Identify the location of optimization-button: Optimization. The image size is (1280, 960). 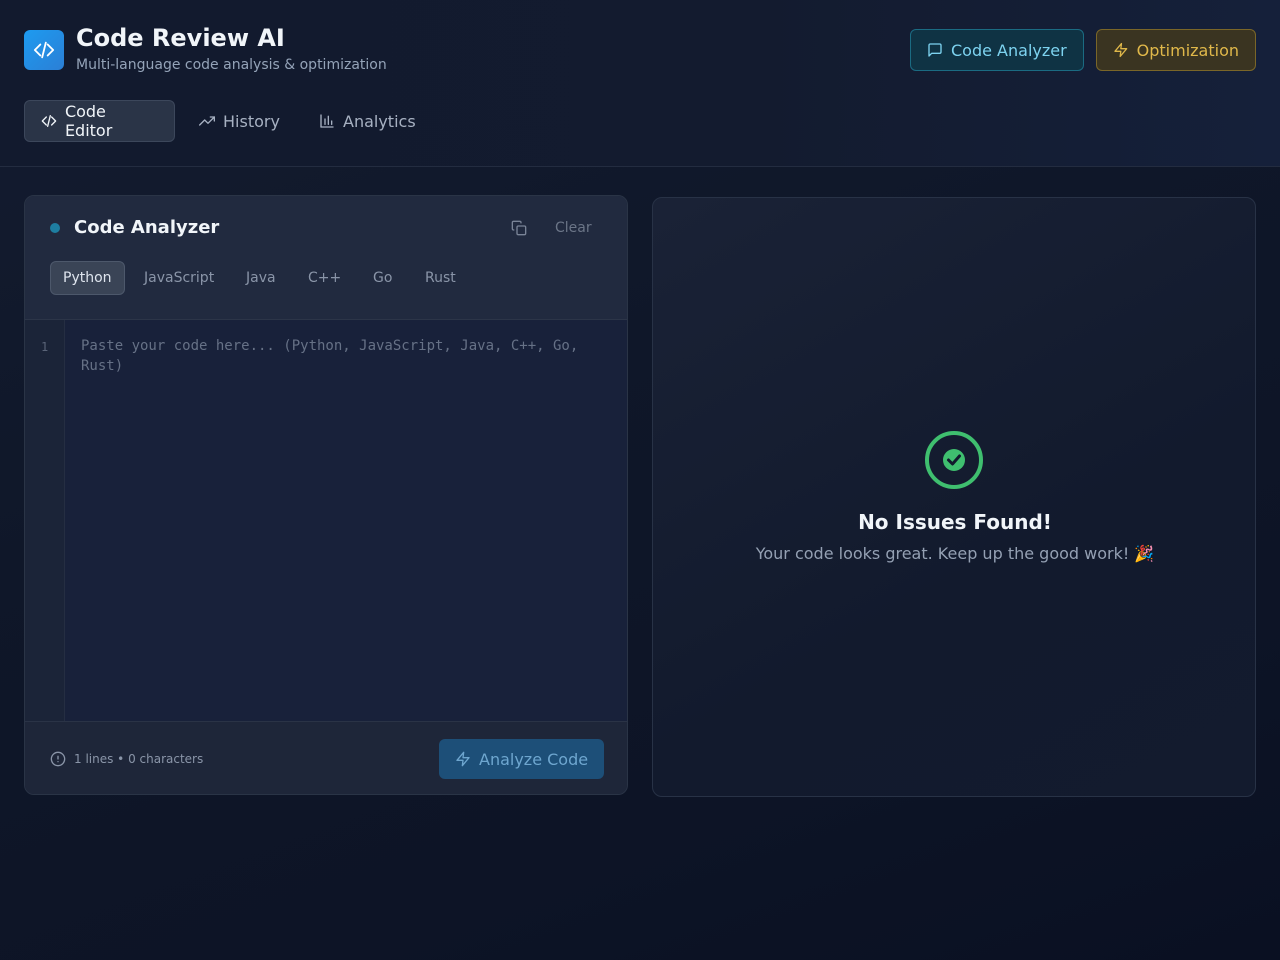
(1176, 50).